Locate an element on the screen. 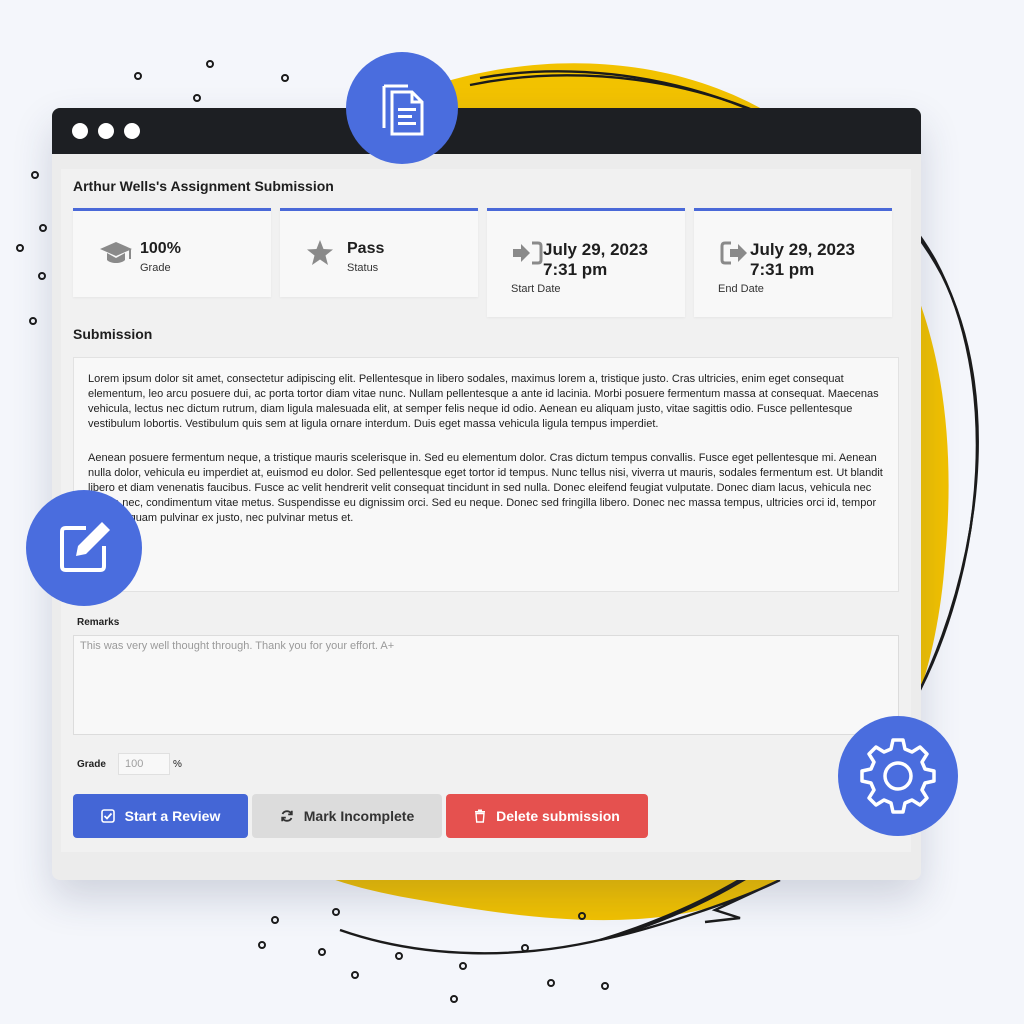 Image resolution: width=1024 pixels, height=1024 pixels. graduation-cap-icon is located at coordinates (116, 252).